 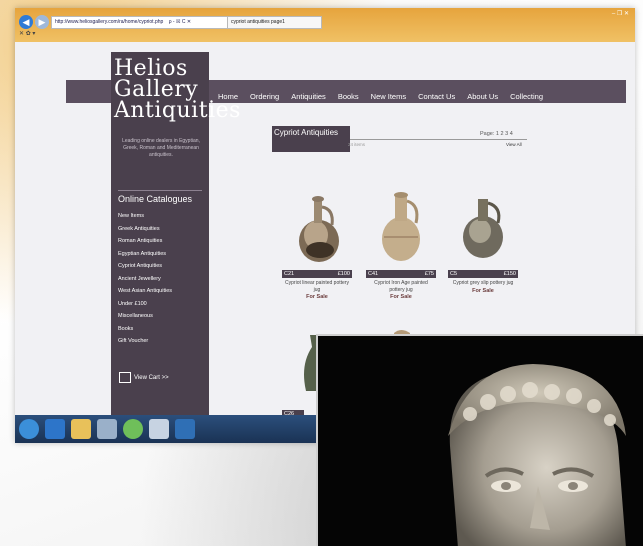 What do you see at coordinates (145, 341) in the screenshot?
I see `sidebar-item-gift-voucher: Gift Voucher` at bounding box center [145, 341].